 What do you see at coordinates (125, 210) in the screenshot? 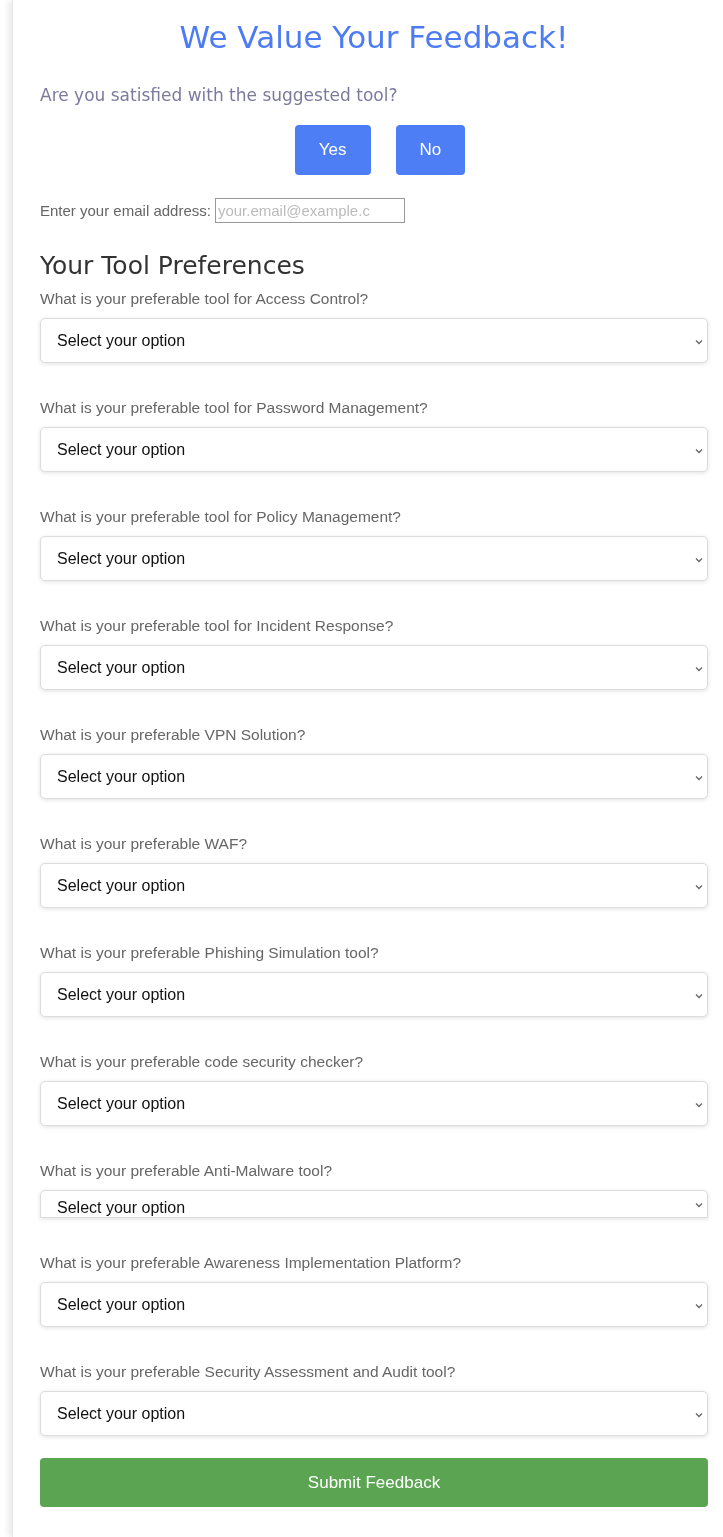
I see `email-label: Enter your email address:` at bounding box center [125, 210].